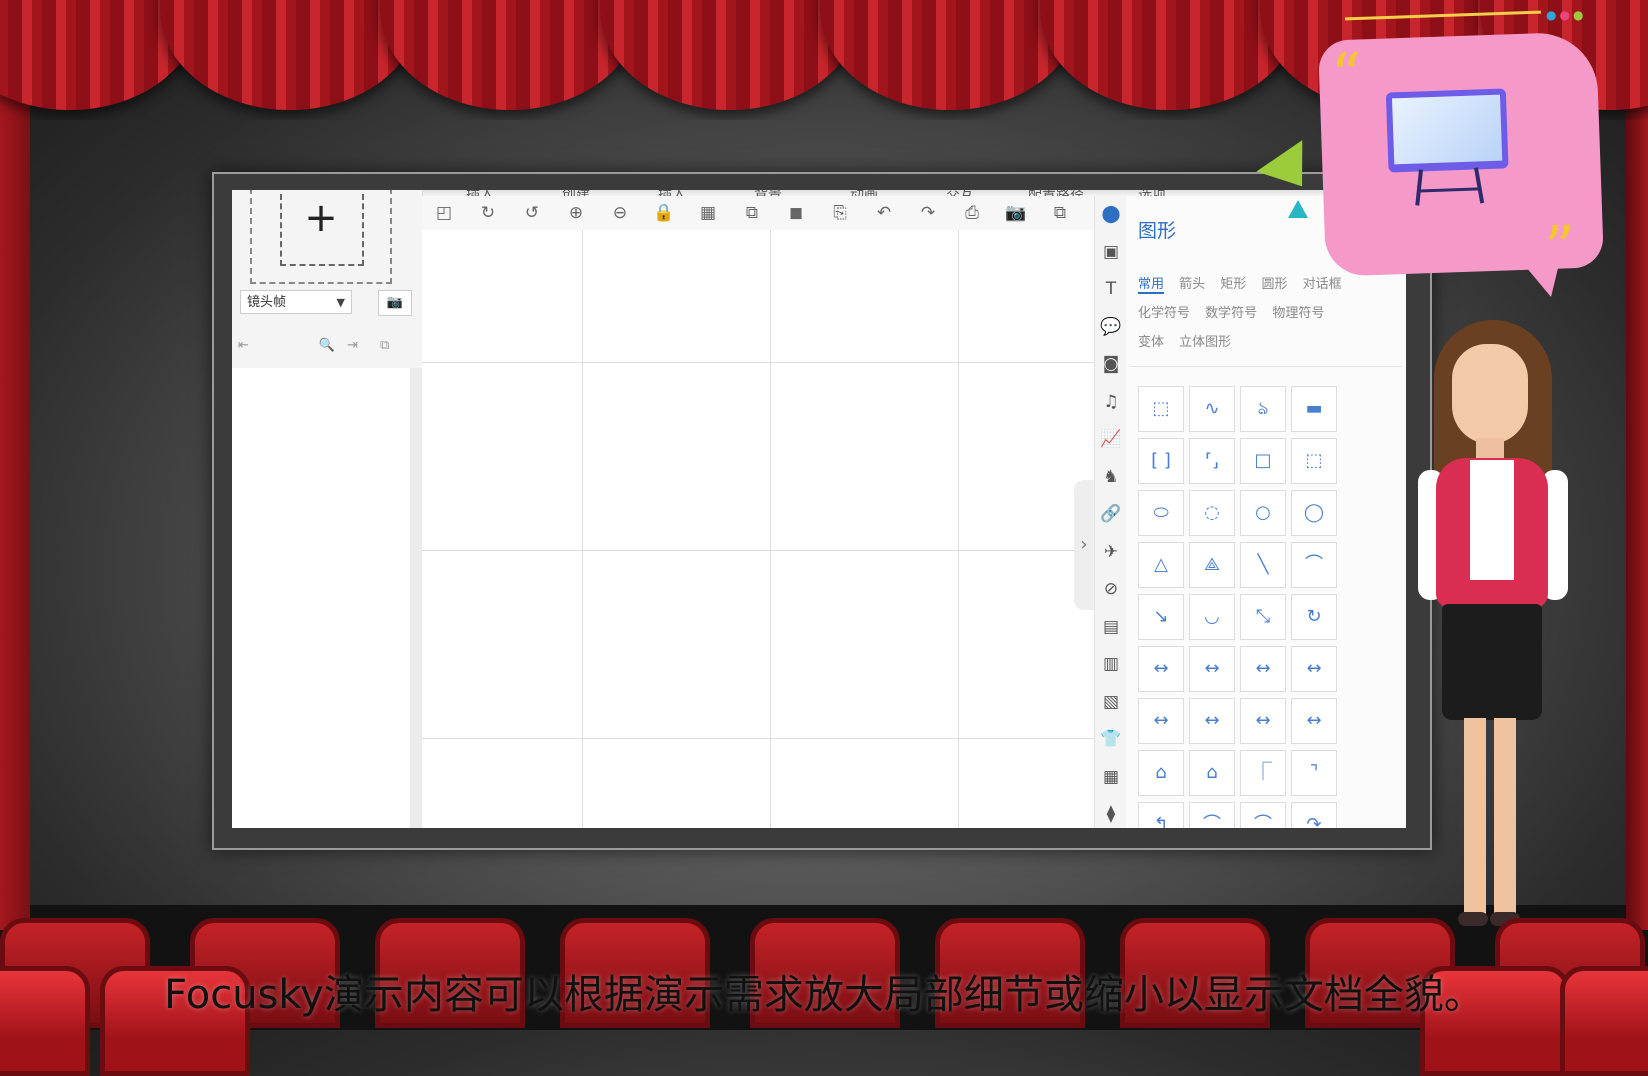  I want to click on tab-rectangles: 矩形, so click(1233, 284).